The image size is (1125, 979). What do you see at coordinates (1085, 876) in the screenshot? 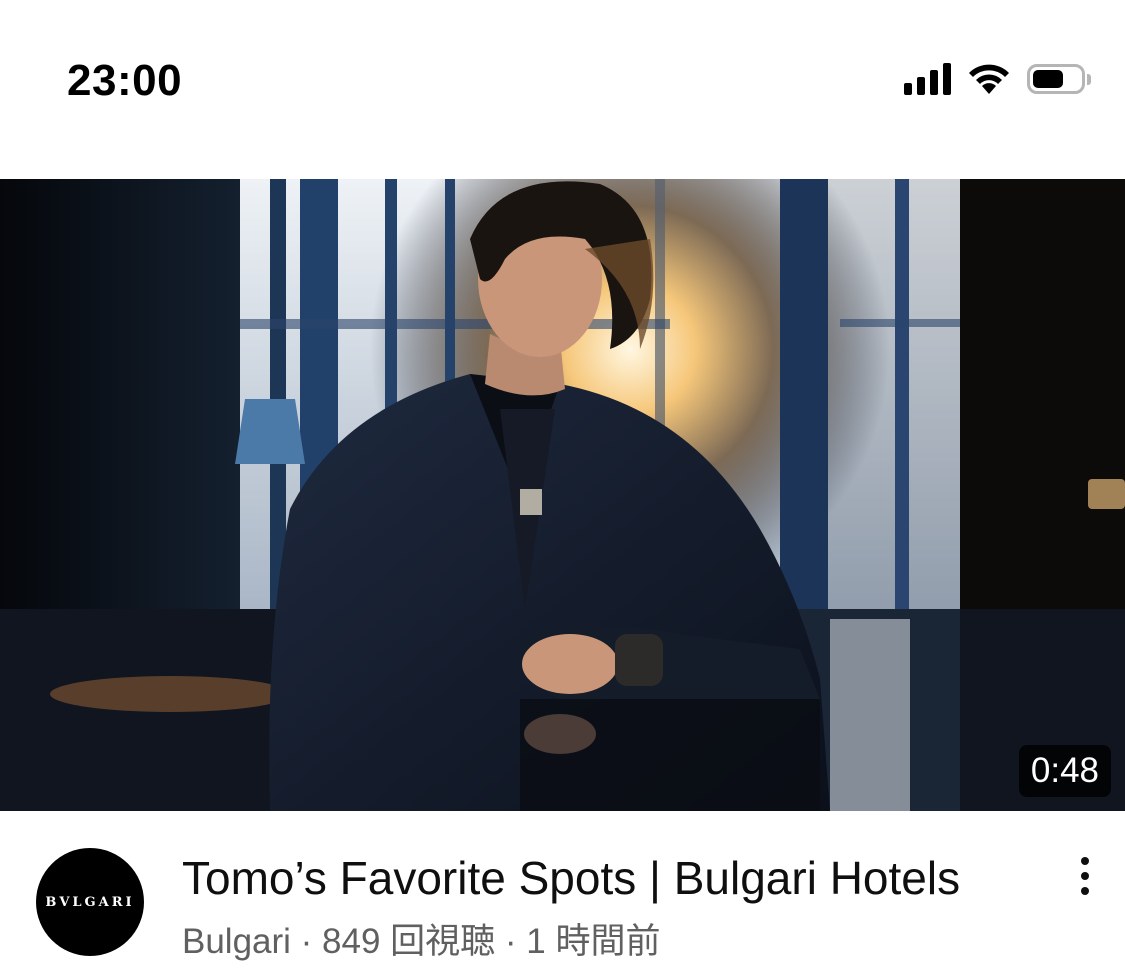
I see `more-vertical-icon` at bounding box center [1085, 876].